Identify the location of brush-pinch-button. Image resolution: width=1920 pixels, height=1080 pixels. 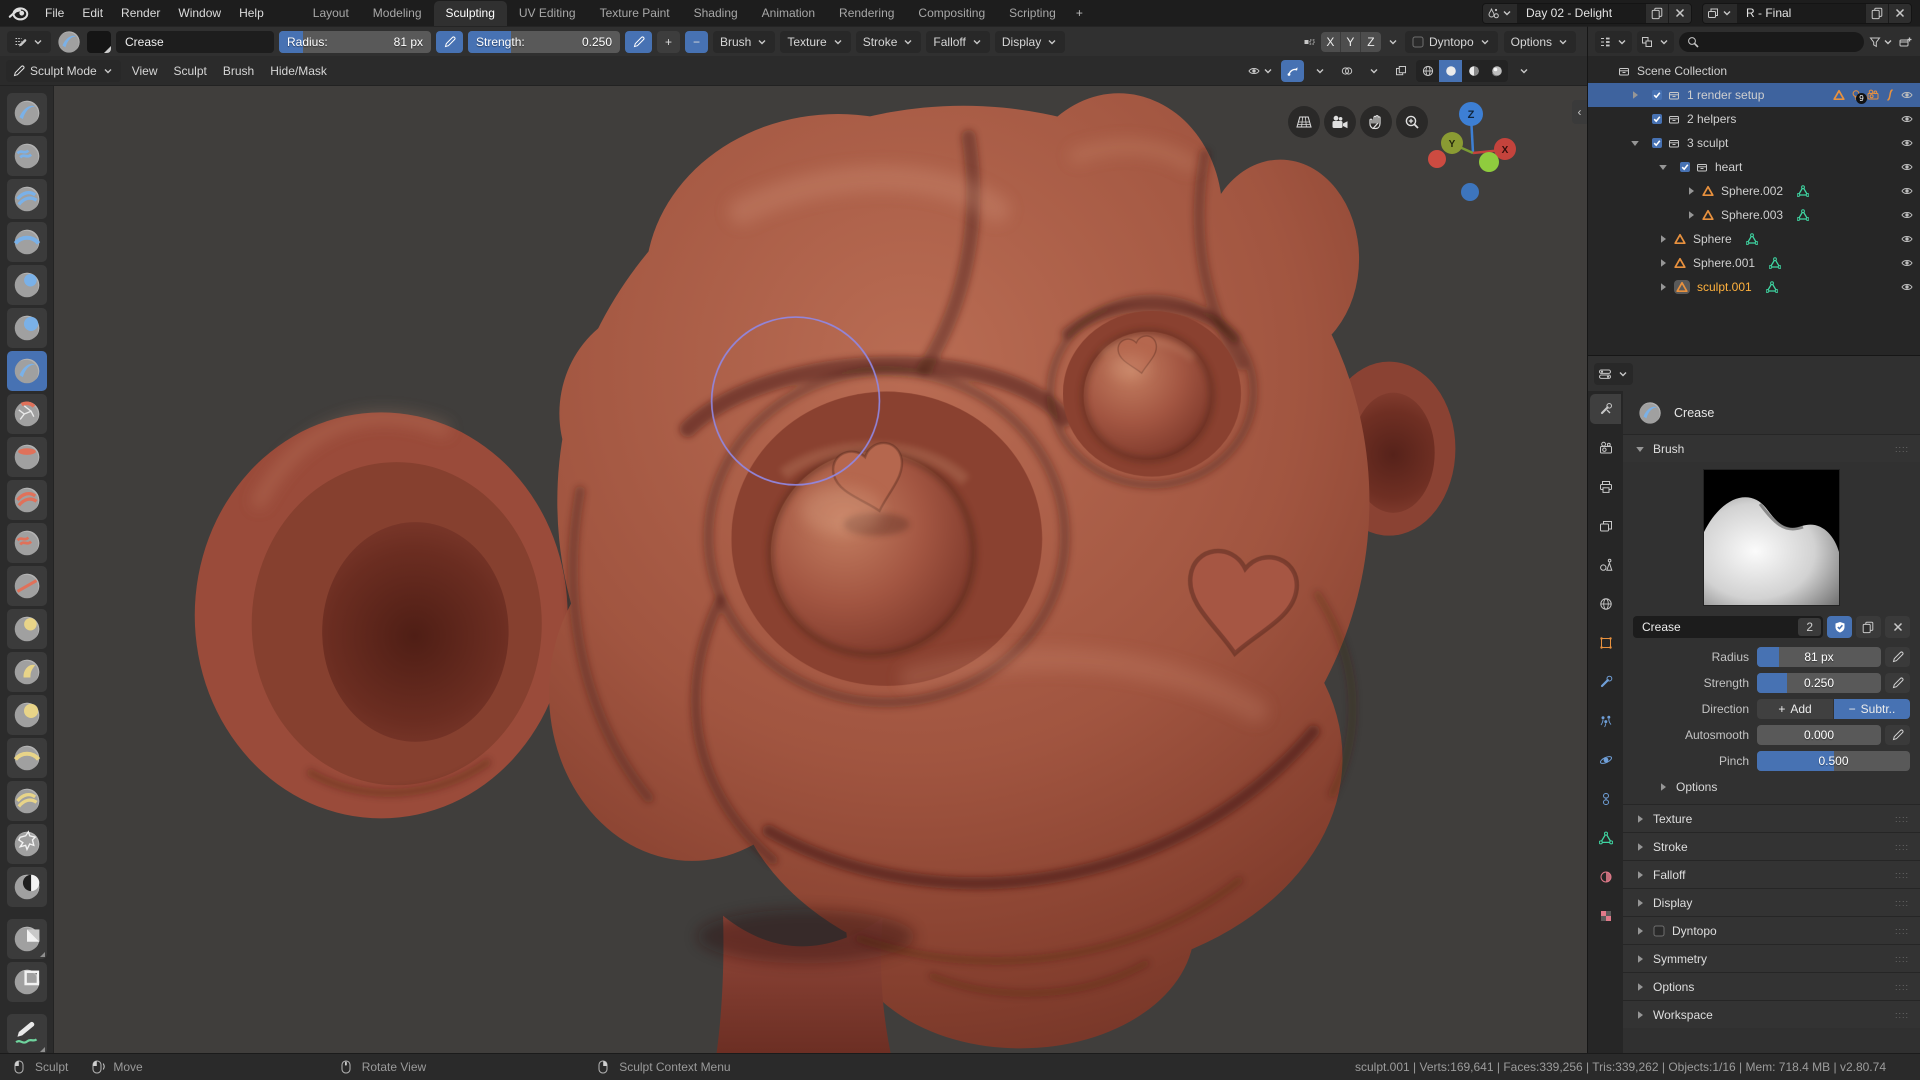
(26, 586).